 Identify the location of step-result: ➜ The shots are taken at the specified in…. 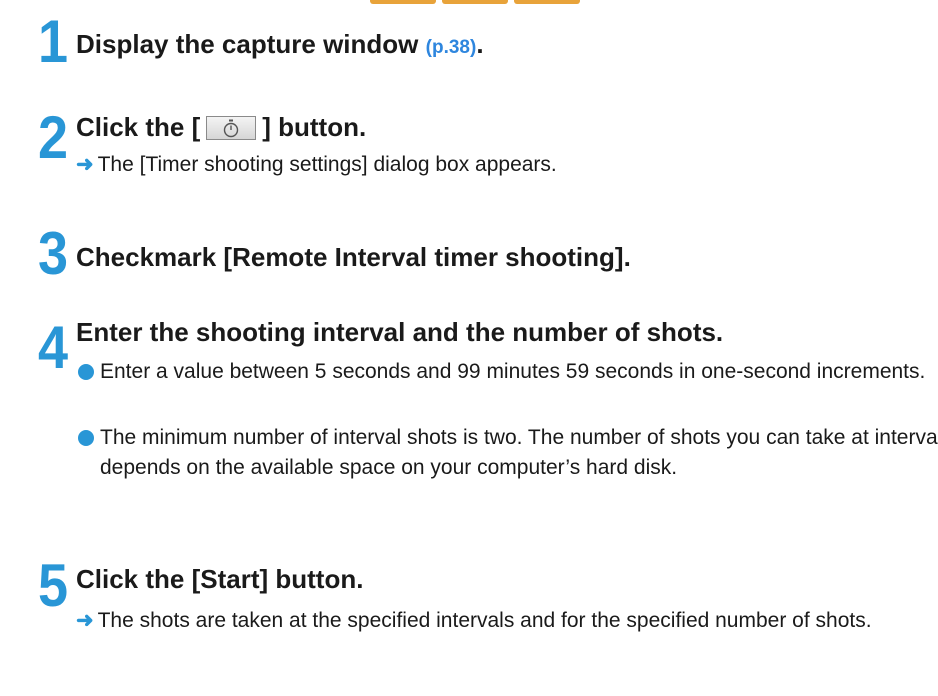
(506, 621).